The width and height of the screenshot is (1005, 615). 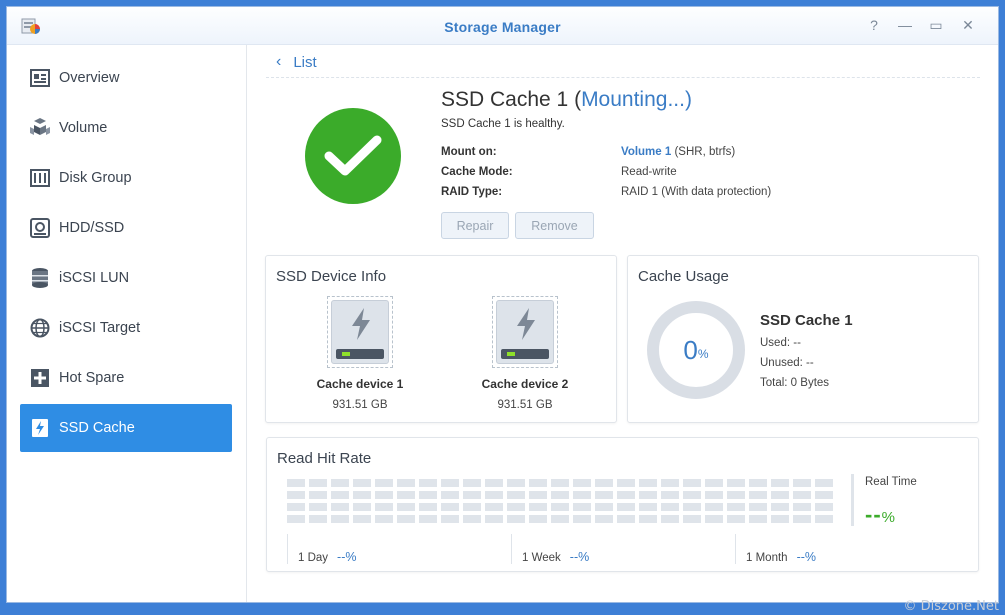 What do you see at coordinates (40, 128) in the screenshot?
I see `volume-icon` at bounding box center [40, 128].